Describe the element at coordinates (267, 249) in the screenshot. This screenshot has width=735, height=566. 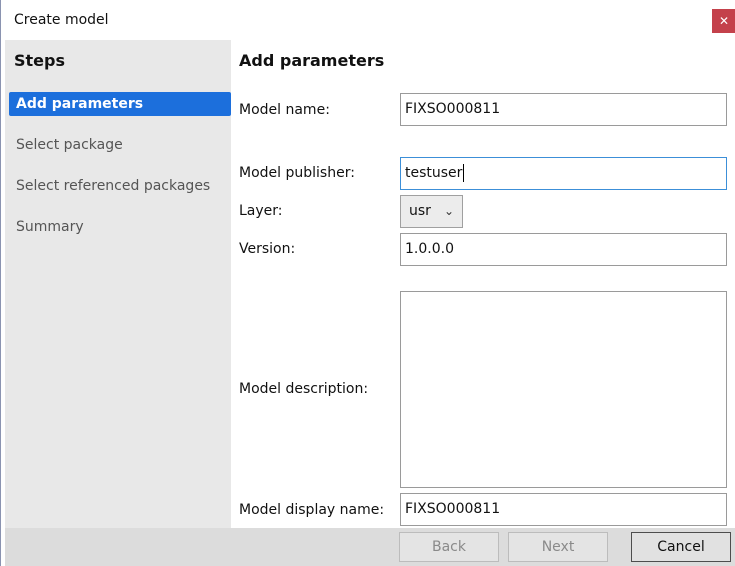
I see `version-label: Version:` at that location.